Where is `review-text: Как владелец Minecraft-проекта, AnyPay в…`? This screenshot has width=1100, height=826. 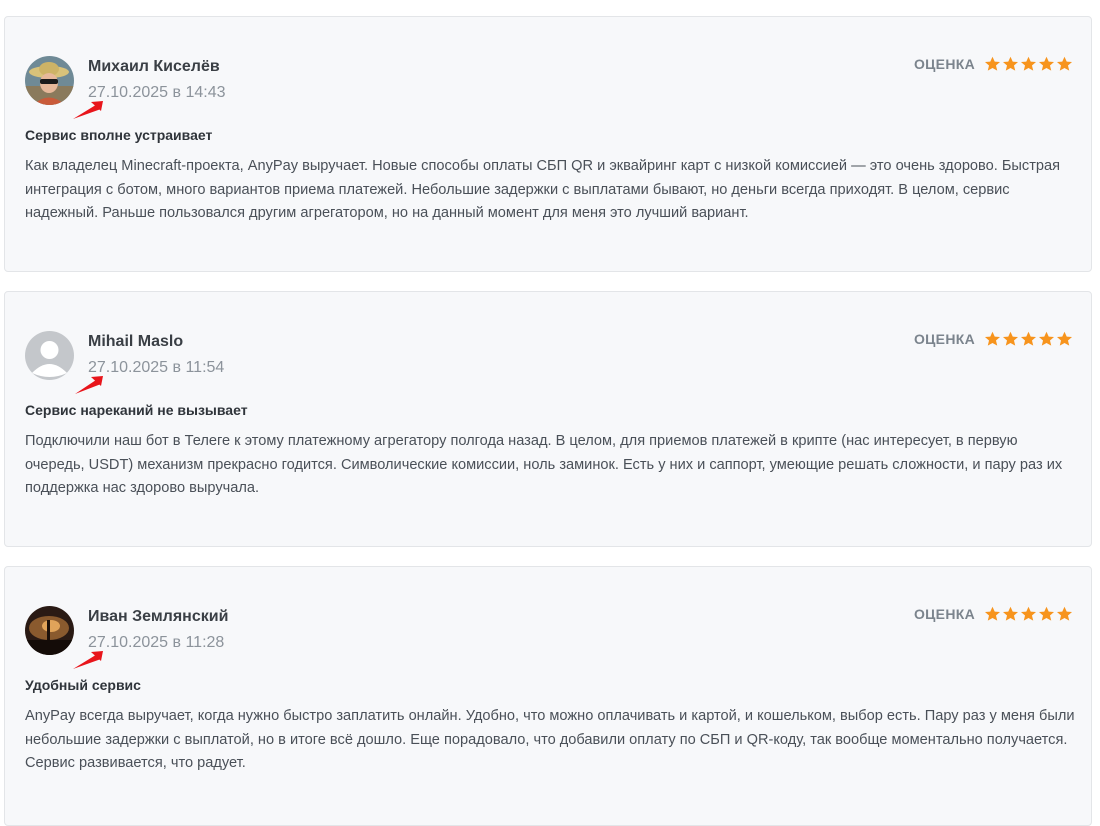
review-text: Как владелец Minecraft-проекта, AnyPay в… is located at coordinates (543, 189).